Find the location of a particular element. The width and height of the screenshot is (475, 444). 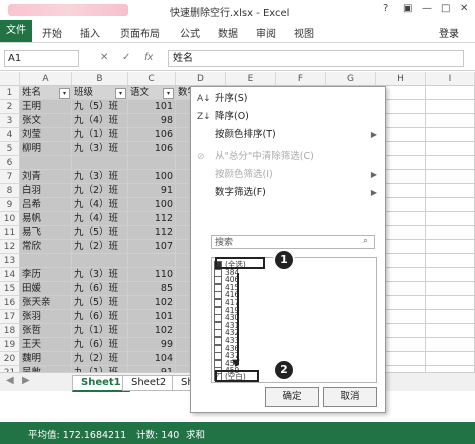

sheet-tab-sheet1: Sheet1 is located at coordinates (101, 383).